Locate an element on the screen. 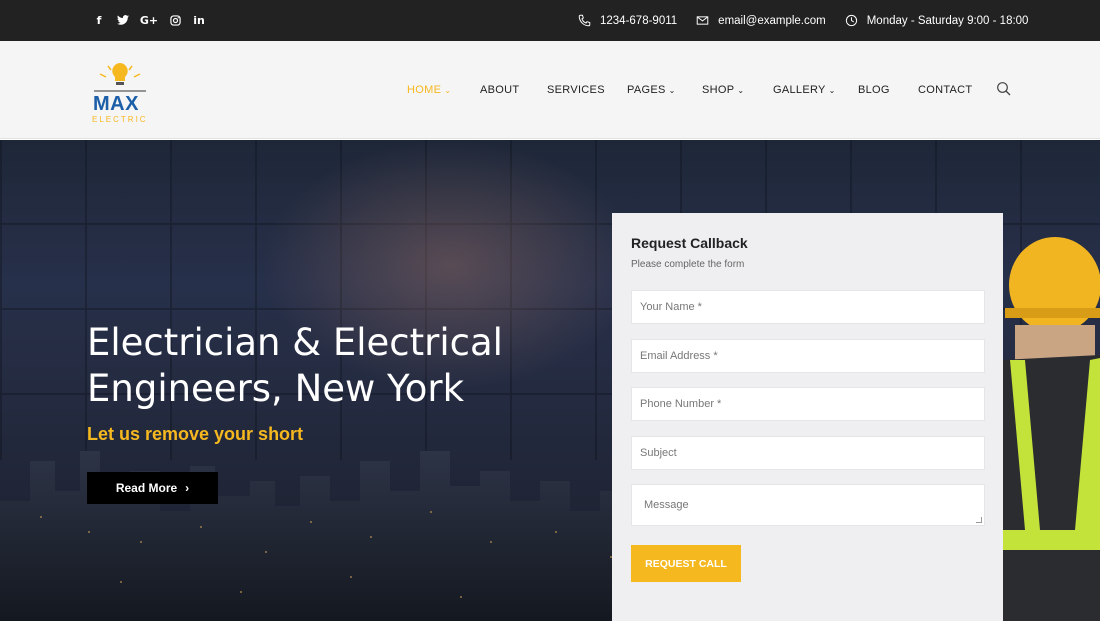 Image resolution: width=1100 pixels, height=621 pixels. search-icon is located at coordinates (1004, 89).